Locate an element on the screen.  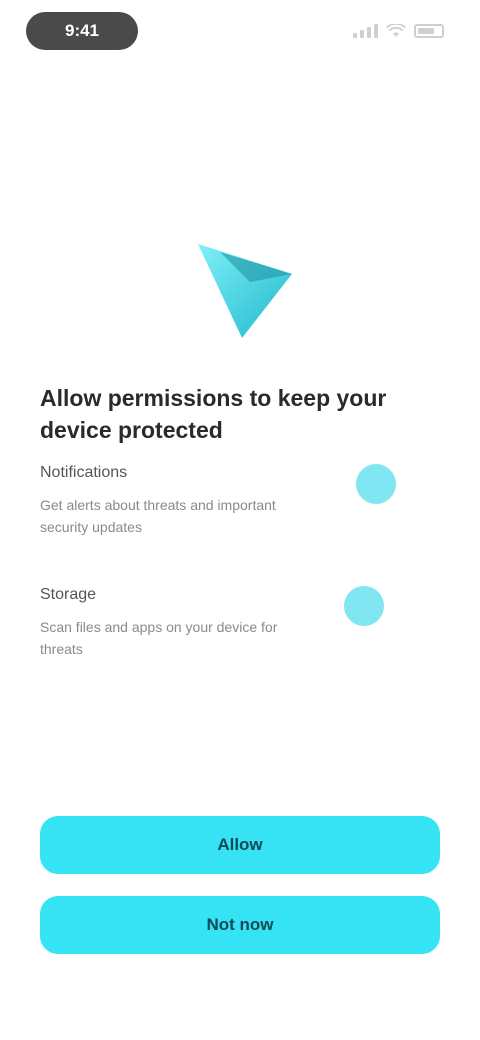
status-time: 9:41 is located at coordinates (82, 30).